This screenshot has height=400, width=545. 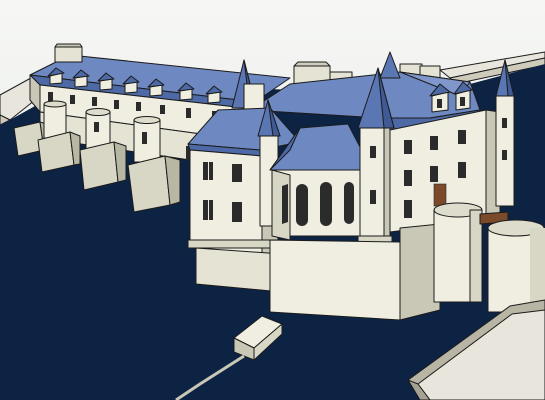 I want to click on entrance-door, so click(x=440, y=195).